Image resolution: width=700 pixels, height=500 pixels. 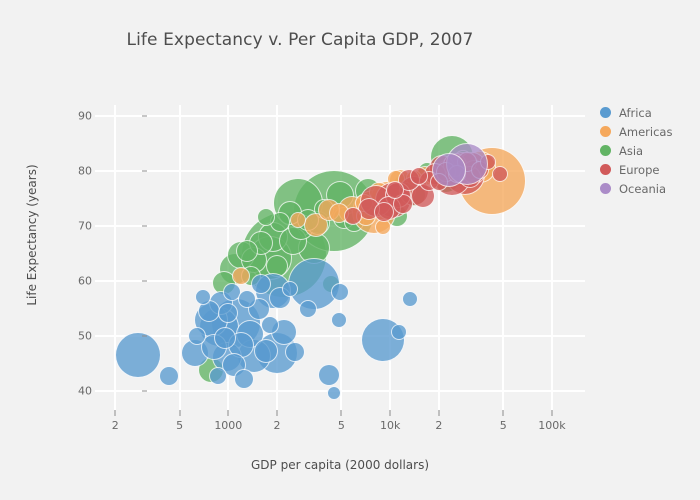 I want to click on legend-item: Africa, so click(x=650, y=112).